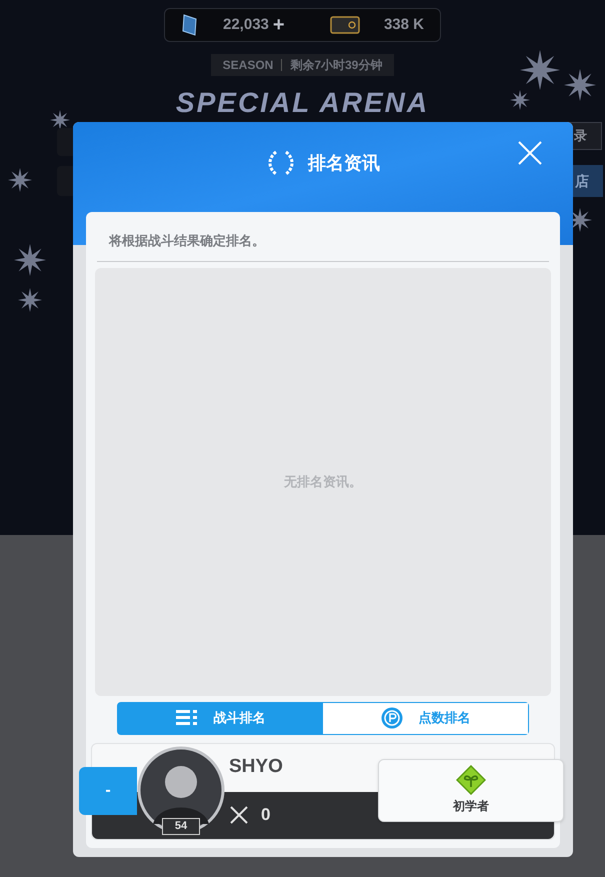 The height and width of the screenshot is (877, 605). I want to click on close-icon, so click(530, 153).